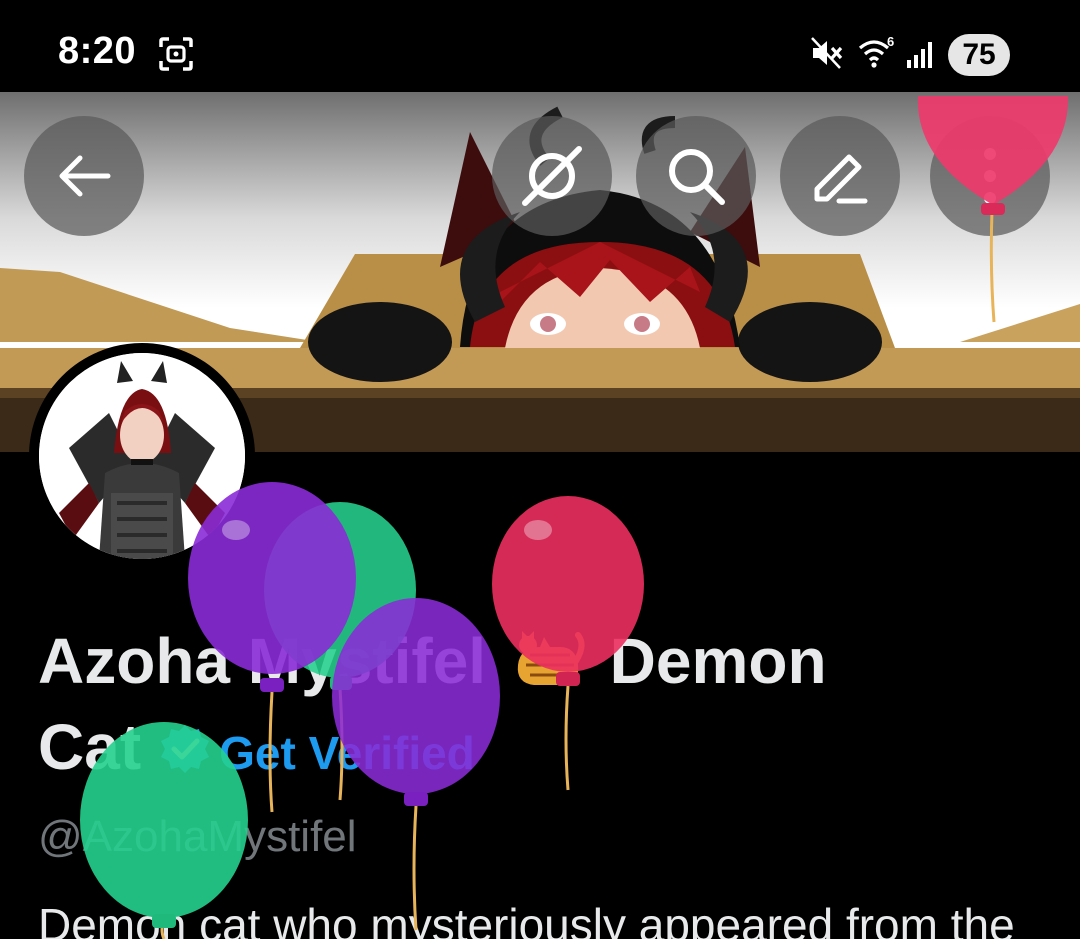 The image size is (1080, 939). Describe the element at coordinates (841, 179) in the screenshot. I see `edit-icon` at that location.